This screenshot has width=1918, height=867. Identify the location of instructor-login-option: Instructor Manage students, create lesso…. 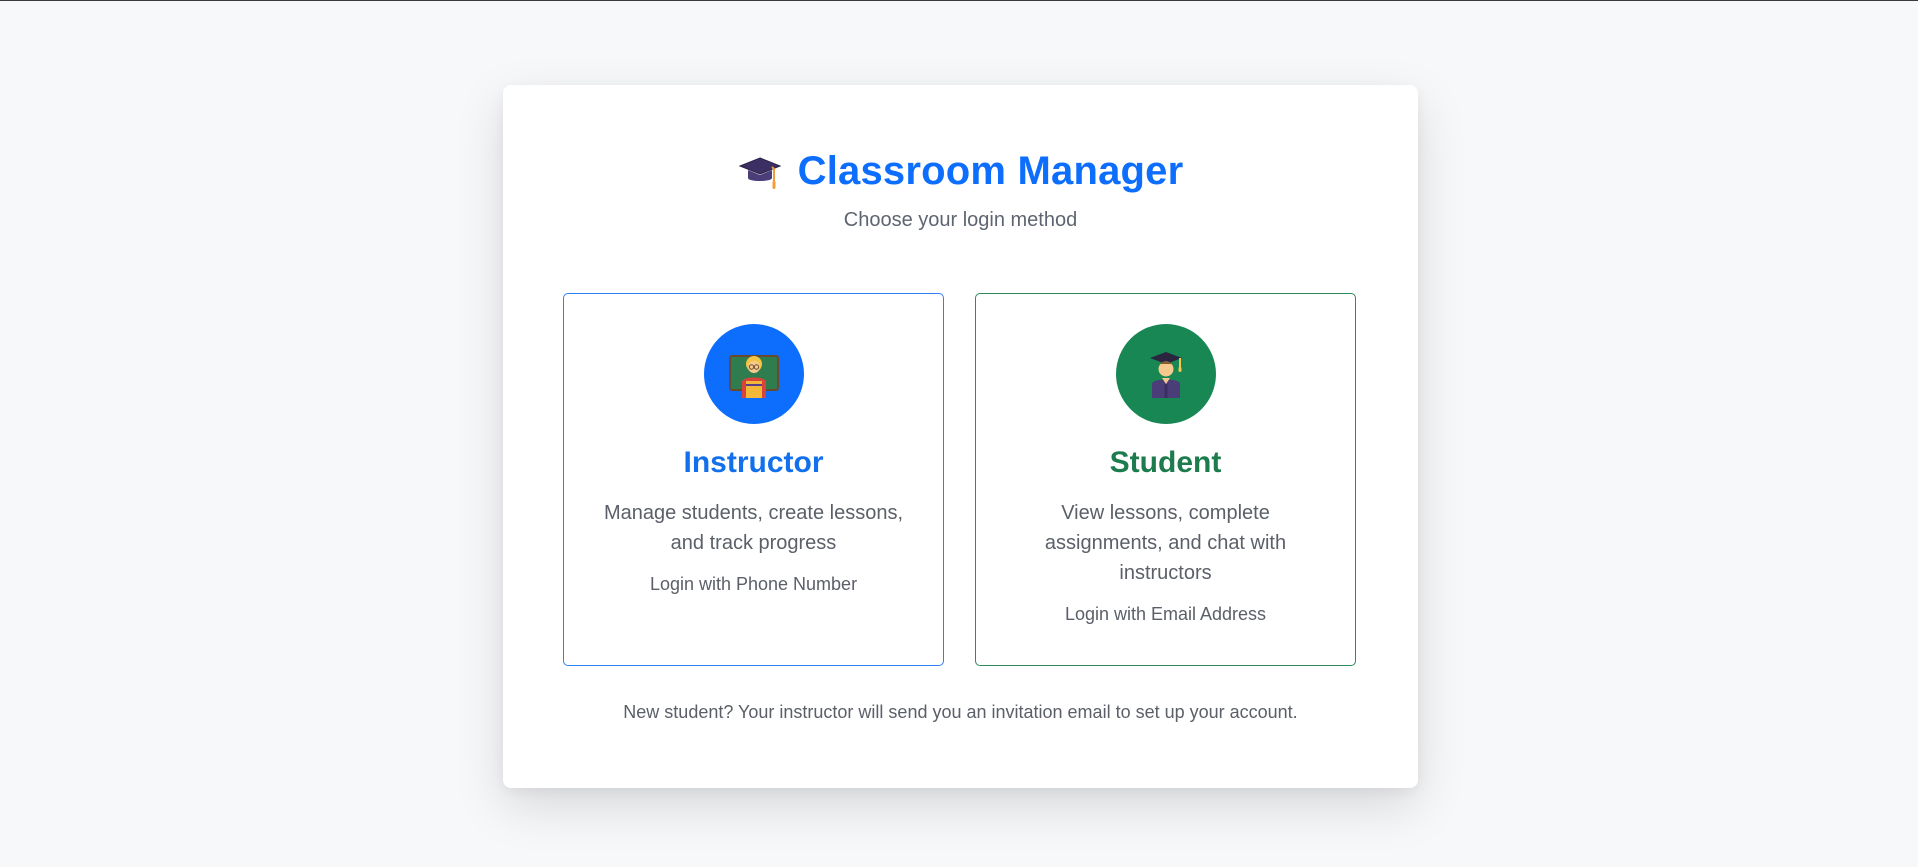
(753, 479).